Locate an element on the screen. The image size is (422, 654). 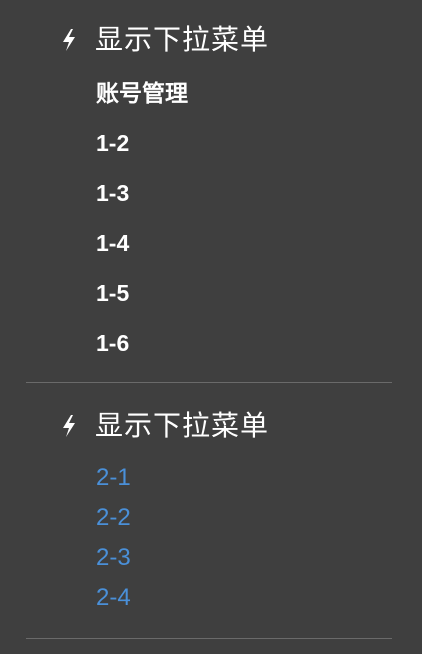
menu-item-1-4: 1-4 is located at coordinates (112, 243).